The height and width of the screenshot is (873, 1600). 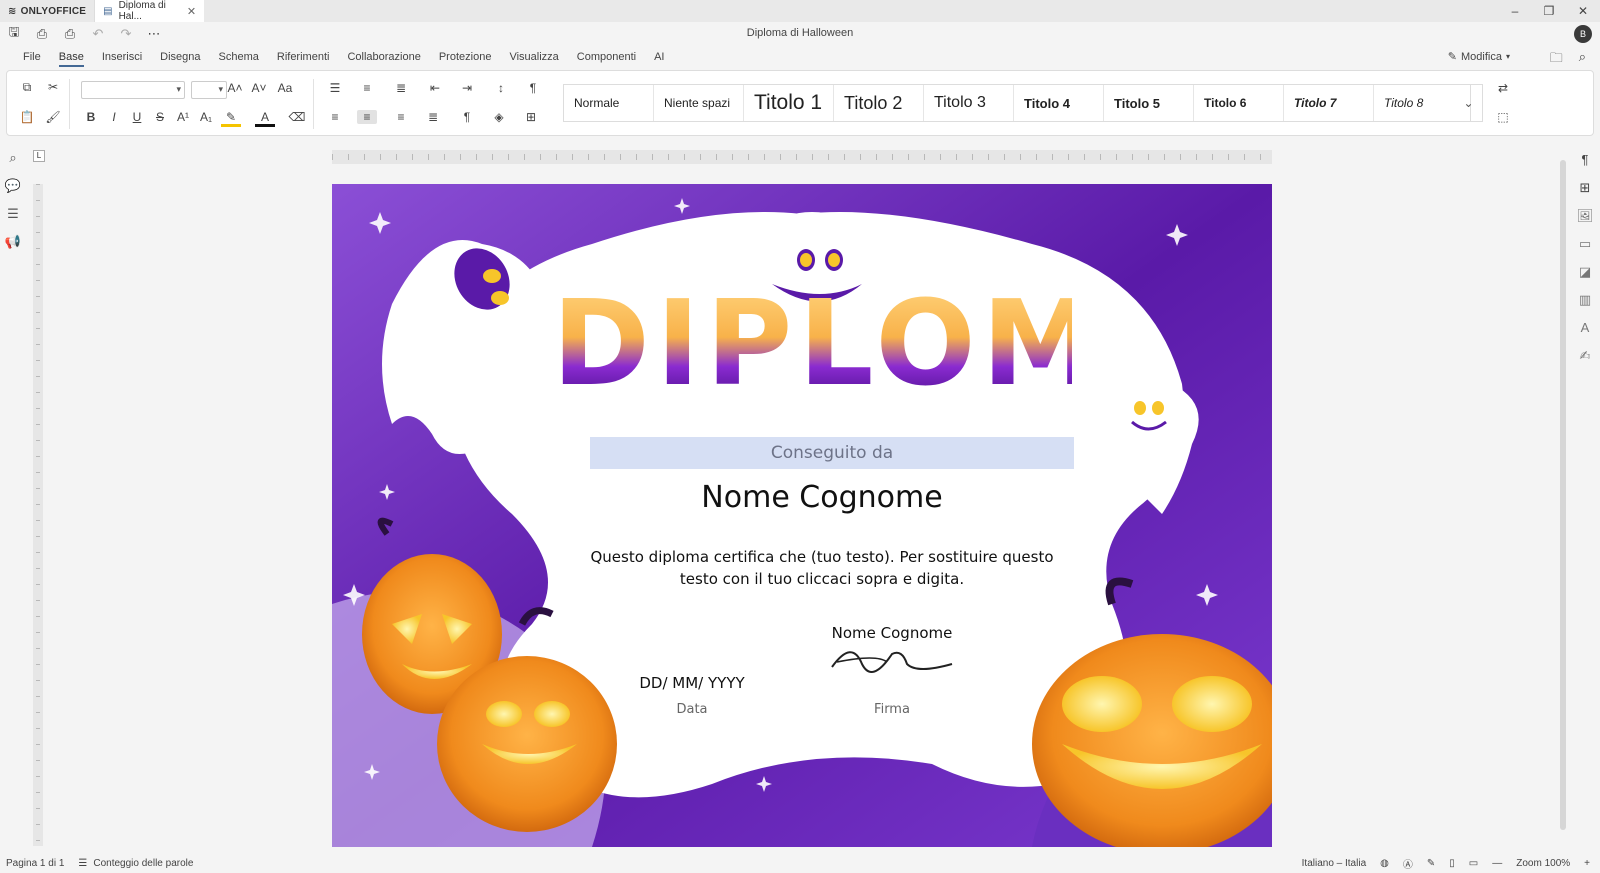 What do you see at coordinates (149, 11) in the screenshot?
I see `document-tab: ▤ Diploma di Hal... ✕` at bounding box center [149, 11].